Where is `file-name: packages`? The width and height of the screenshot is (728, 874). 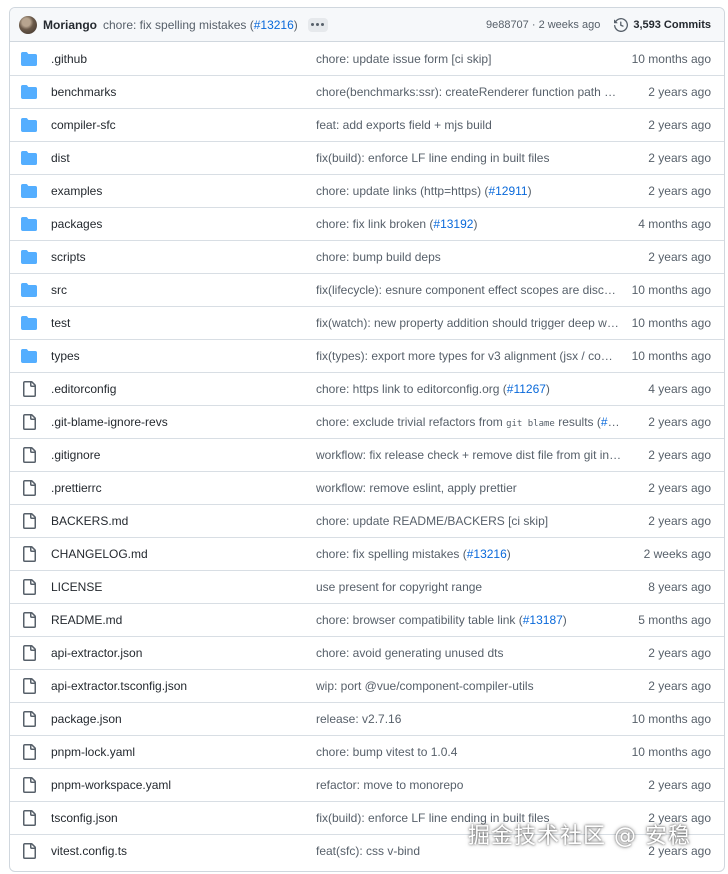 file-name: packages is located at coordinates (183, 224).